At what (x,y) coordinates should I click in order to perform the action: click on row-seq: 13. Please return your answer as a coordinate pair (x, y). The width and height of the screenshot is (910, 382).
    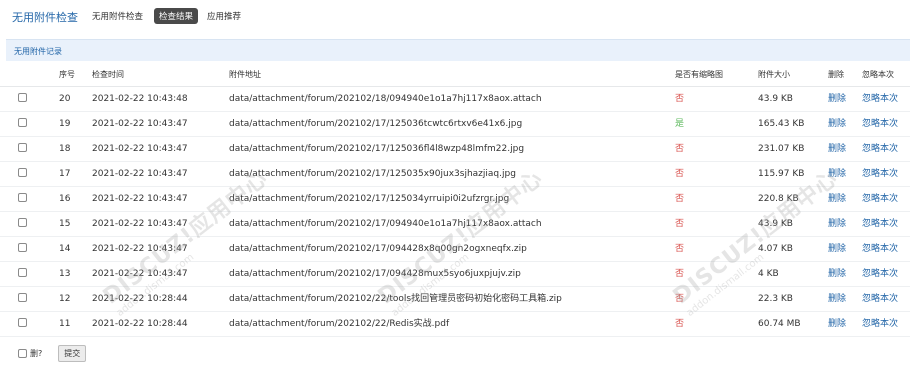
    Looking at the image, I should click on (65, 274).